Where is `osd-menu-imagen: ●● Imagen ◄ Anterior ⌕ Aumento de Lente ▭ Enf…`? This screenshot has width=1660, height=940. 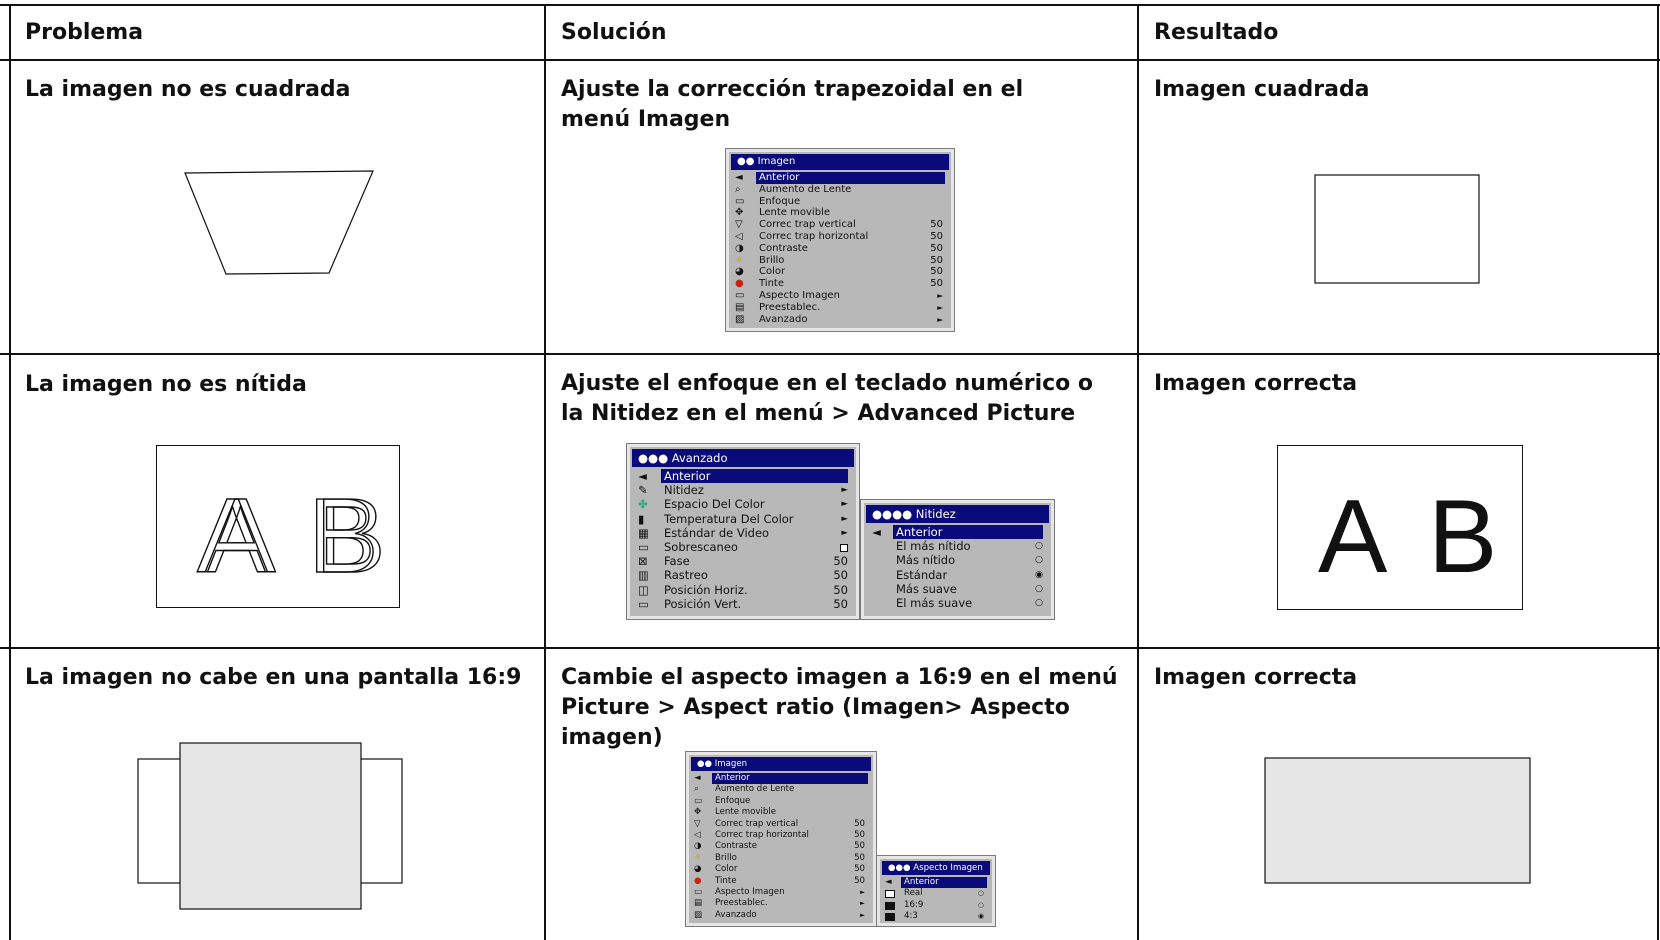 osd-menu-imagen: ●● Imagen ◄ Anterior ⌕ Aumento de Lente ▭ Enf… is located at coordinates (840, 240).